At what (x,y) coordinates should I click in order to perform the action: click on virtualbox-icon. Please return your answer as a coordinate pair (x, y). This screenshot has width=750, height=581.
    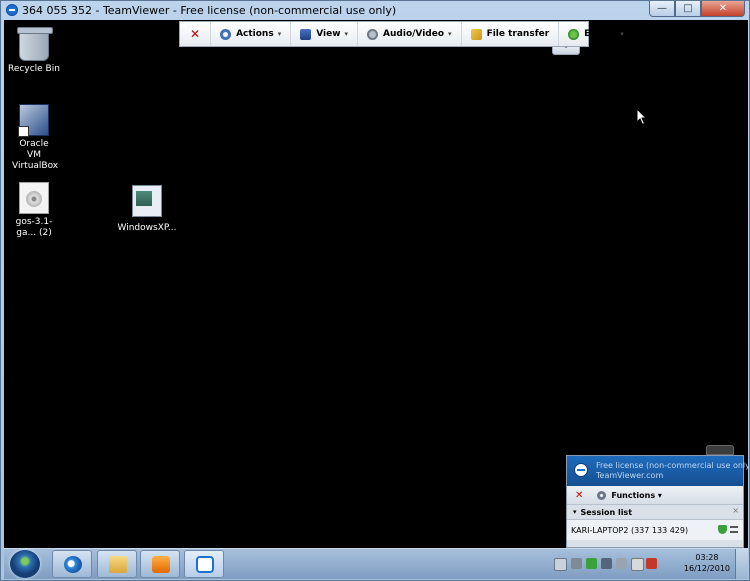
    Looking at the image, I should click on (33, 120).